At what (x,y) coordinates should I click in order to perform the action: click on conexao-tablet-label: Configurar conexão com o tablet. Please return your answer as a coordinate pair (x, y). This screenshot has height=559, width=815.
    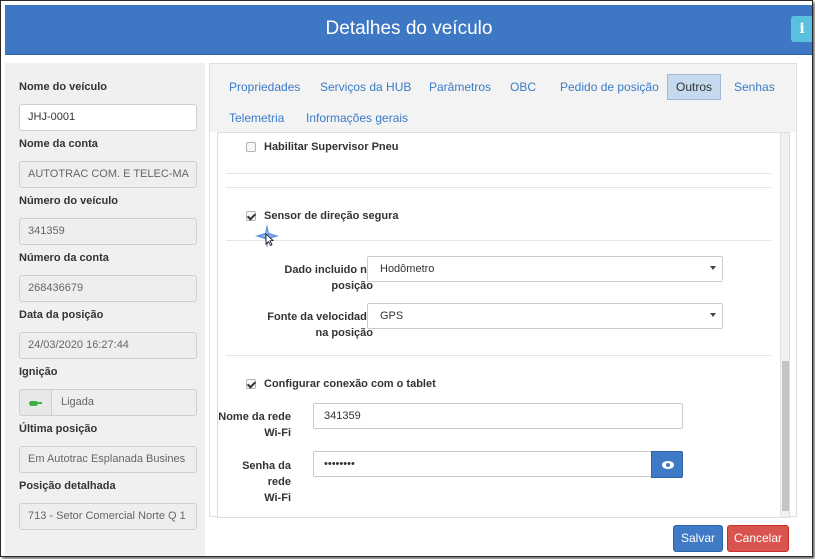
    Looking at the image, I should click on (350, 384).